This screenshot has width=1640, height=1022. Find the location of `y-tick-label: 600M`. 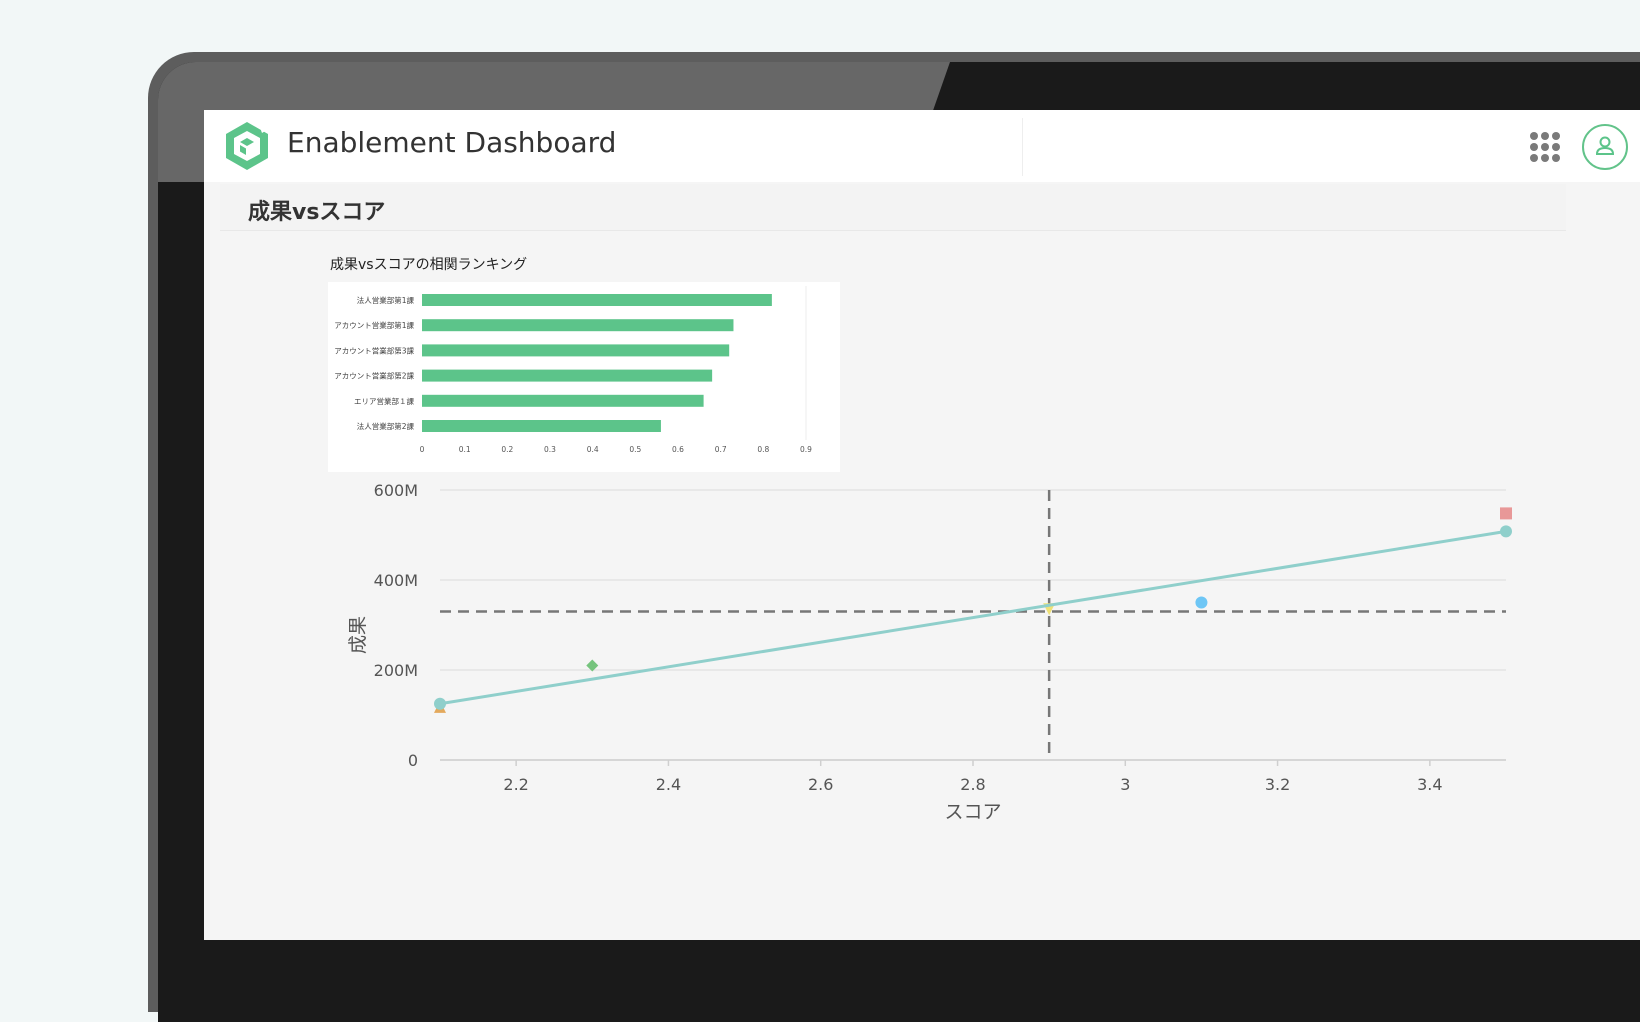

y-tick-label: 600M is located at coordinates (396, 491).